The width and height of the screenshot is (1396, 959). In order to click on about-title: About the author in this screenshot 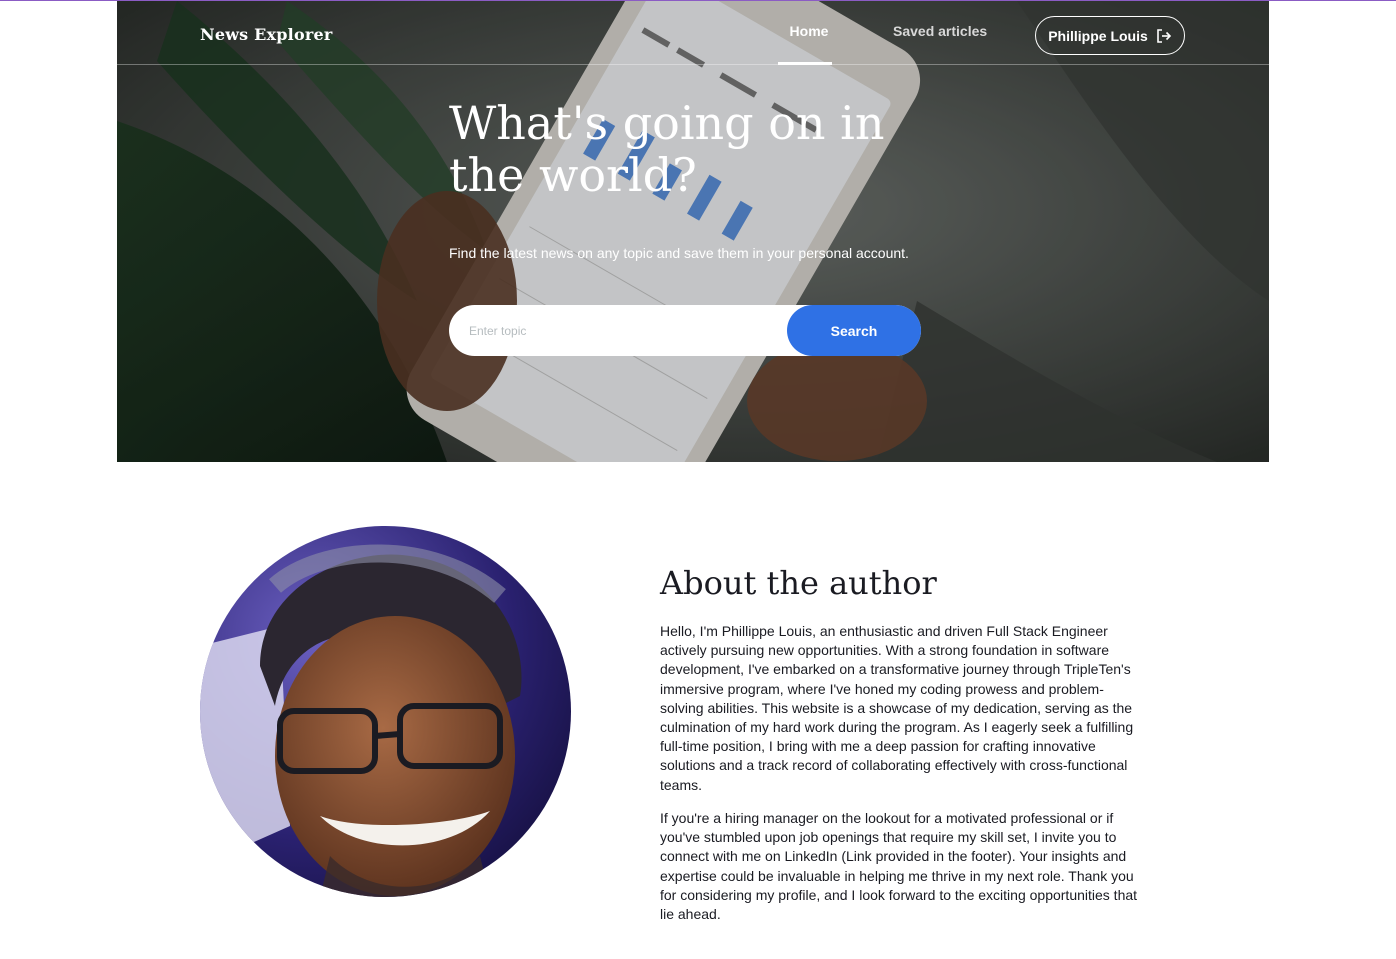, I will do `click(798, 583)`.